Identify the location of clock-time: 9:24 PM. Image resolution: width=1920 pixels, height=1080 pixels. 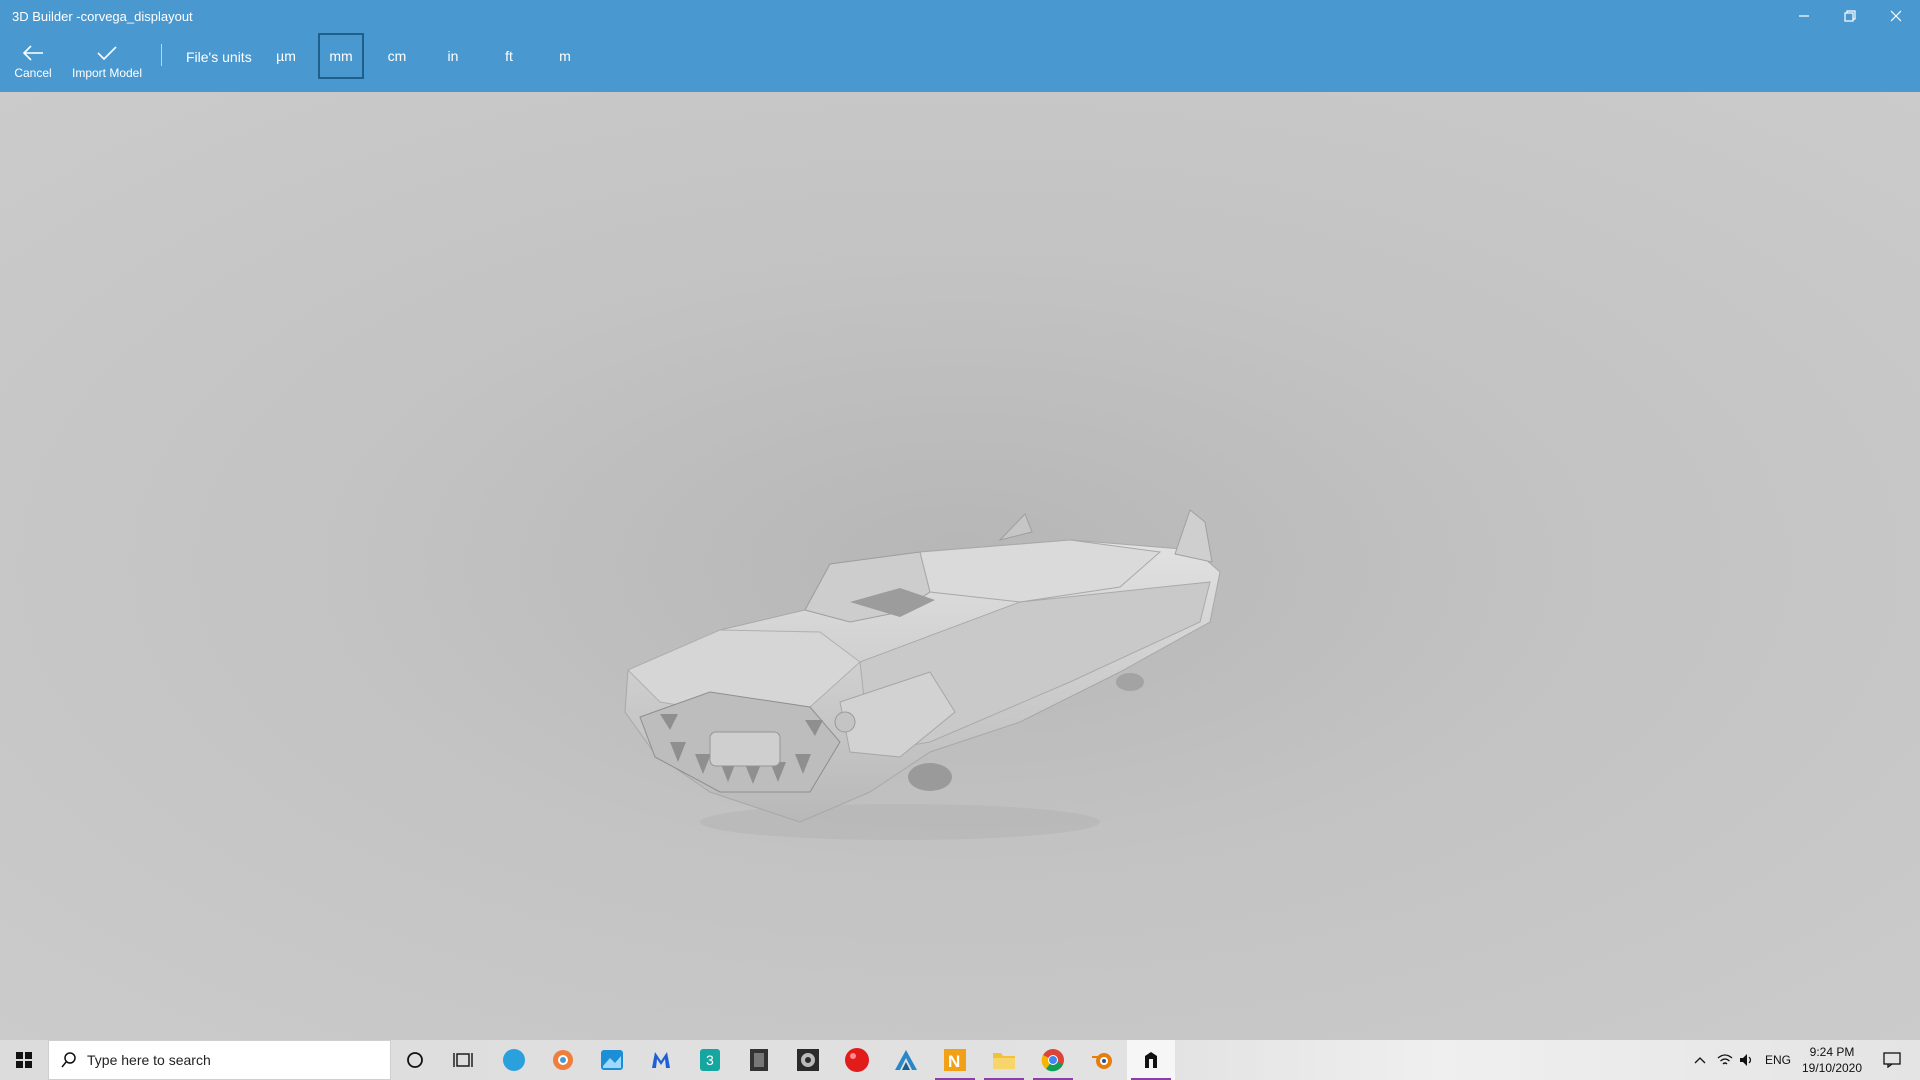
(1832, 1052).